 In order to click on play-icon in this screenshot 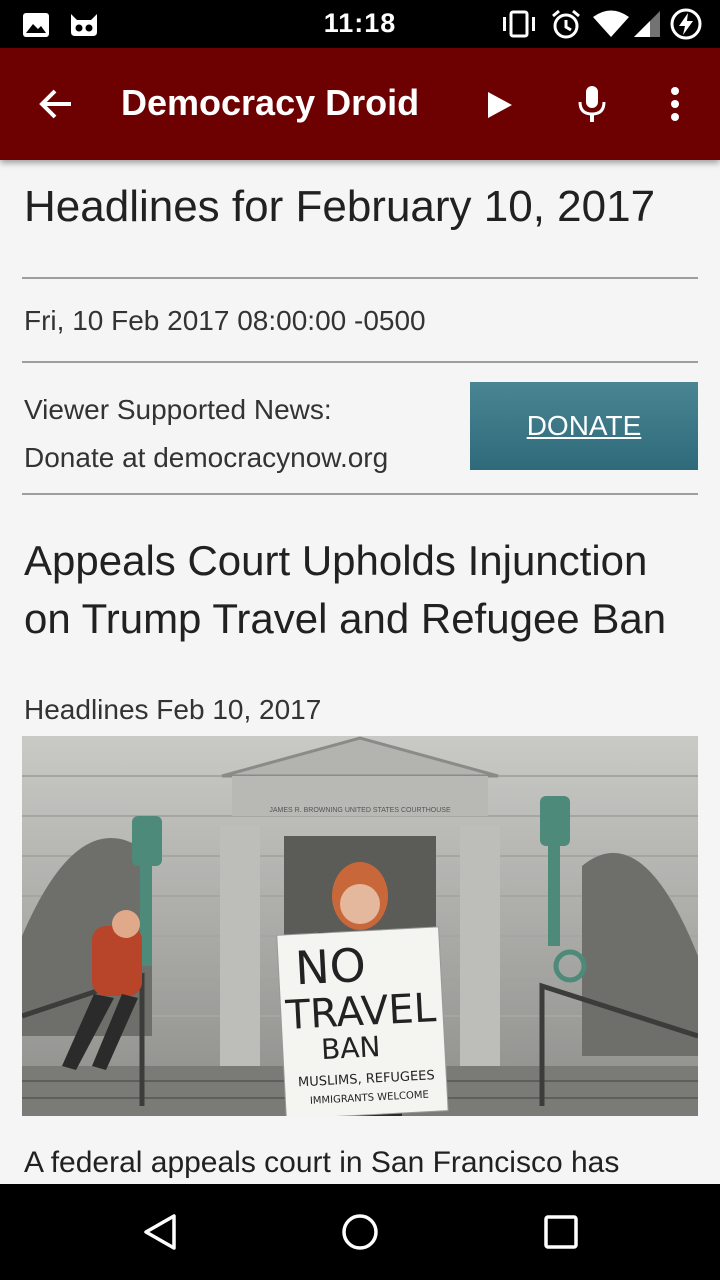, I will do `click(500, 105)`.